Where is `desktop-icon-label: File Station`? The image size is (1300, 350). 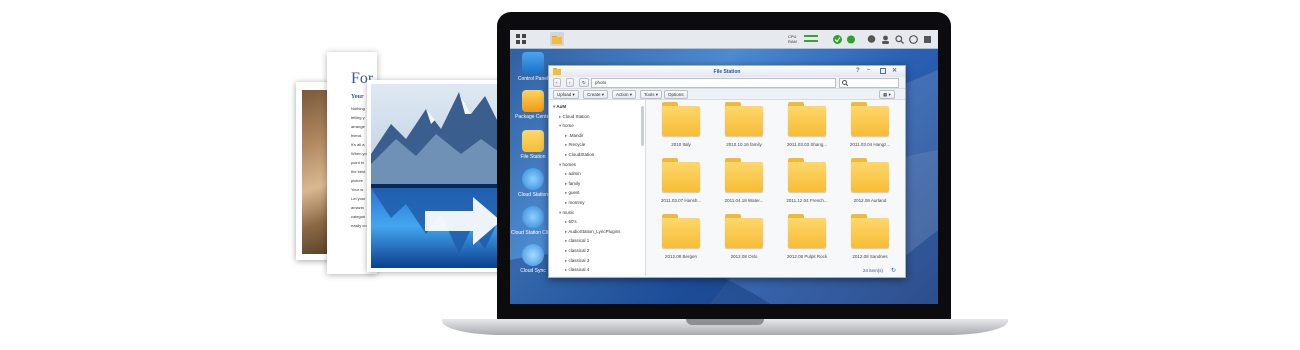
desktop-icon-label: File Station is located at coordinates (533, 157).